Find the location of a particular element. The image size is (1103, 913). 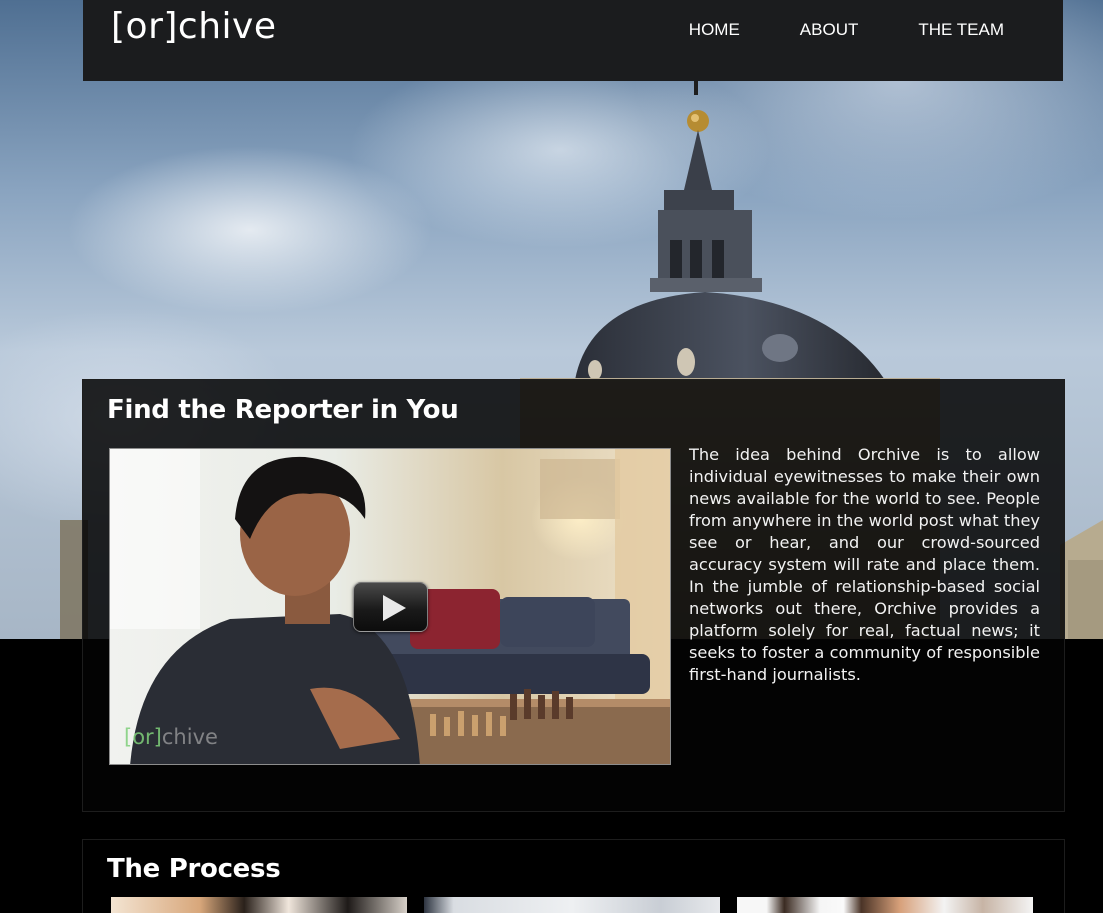

nav-home: HOME is located at coordinates (714, 30).